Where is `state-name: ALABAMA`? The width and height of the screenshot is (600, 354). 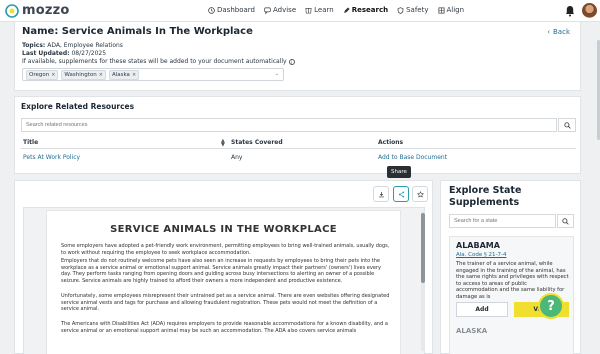 state-name: ALABAMA is located at coordinates (478, 245).